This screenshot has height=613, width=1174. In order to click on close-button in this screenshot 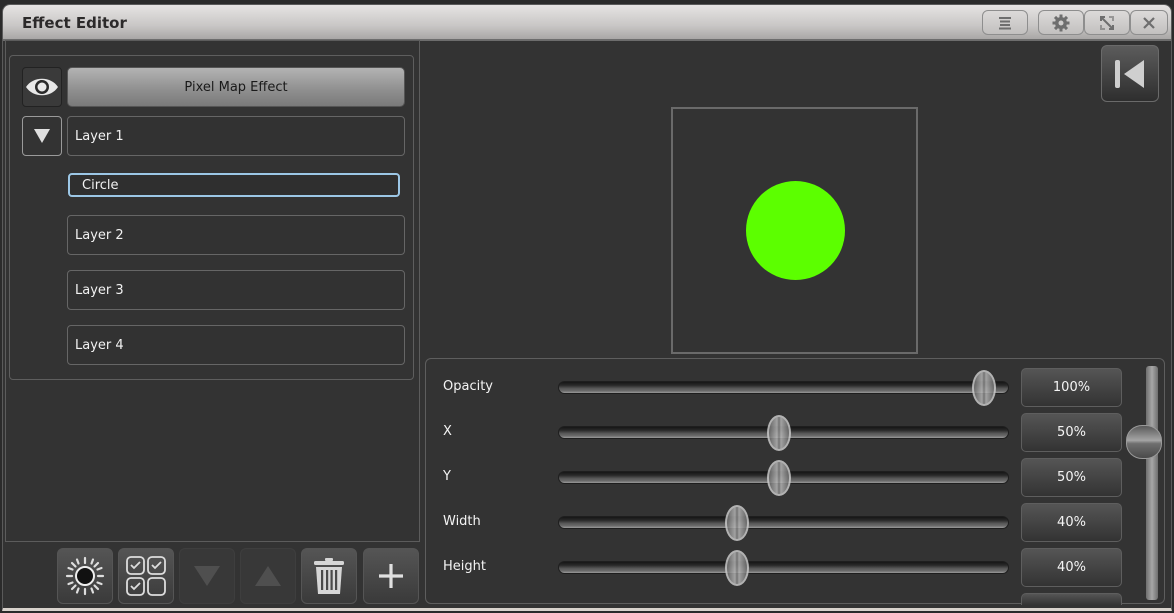, I will do `click(1149, 22)`.